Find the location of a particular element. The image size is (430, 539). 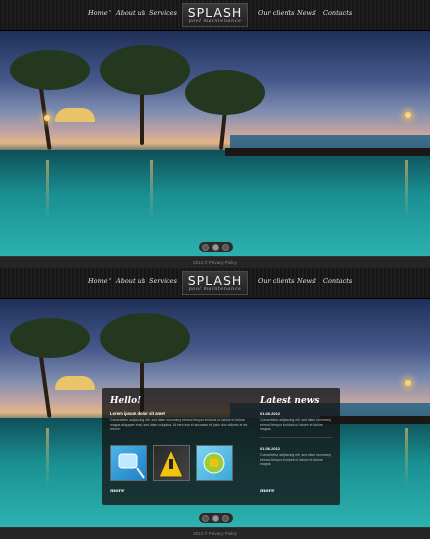

thumbnail-wet-floor-sign is located at coordinates (171, 463).